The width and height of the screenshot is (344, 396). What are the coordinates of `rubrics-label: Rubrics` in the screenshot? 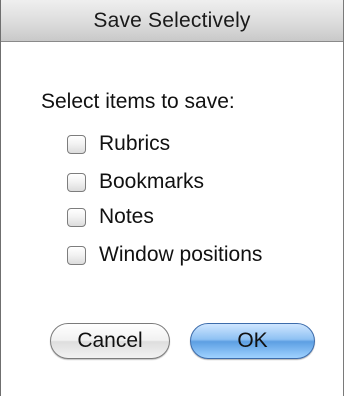 It's located at (134, 144).